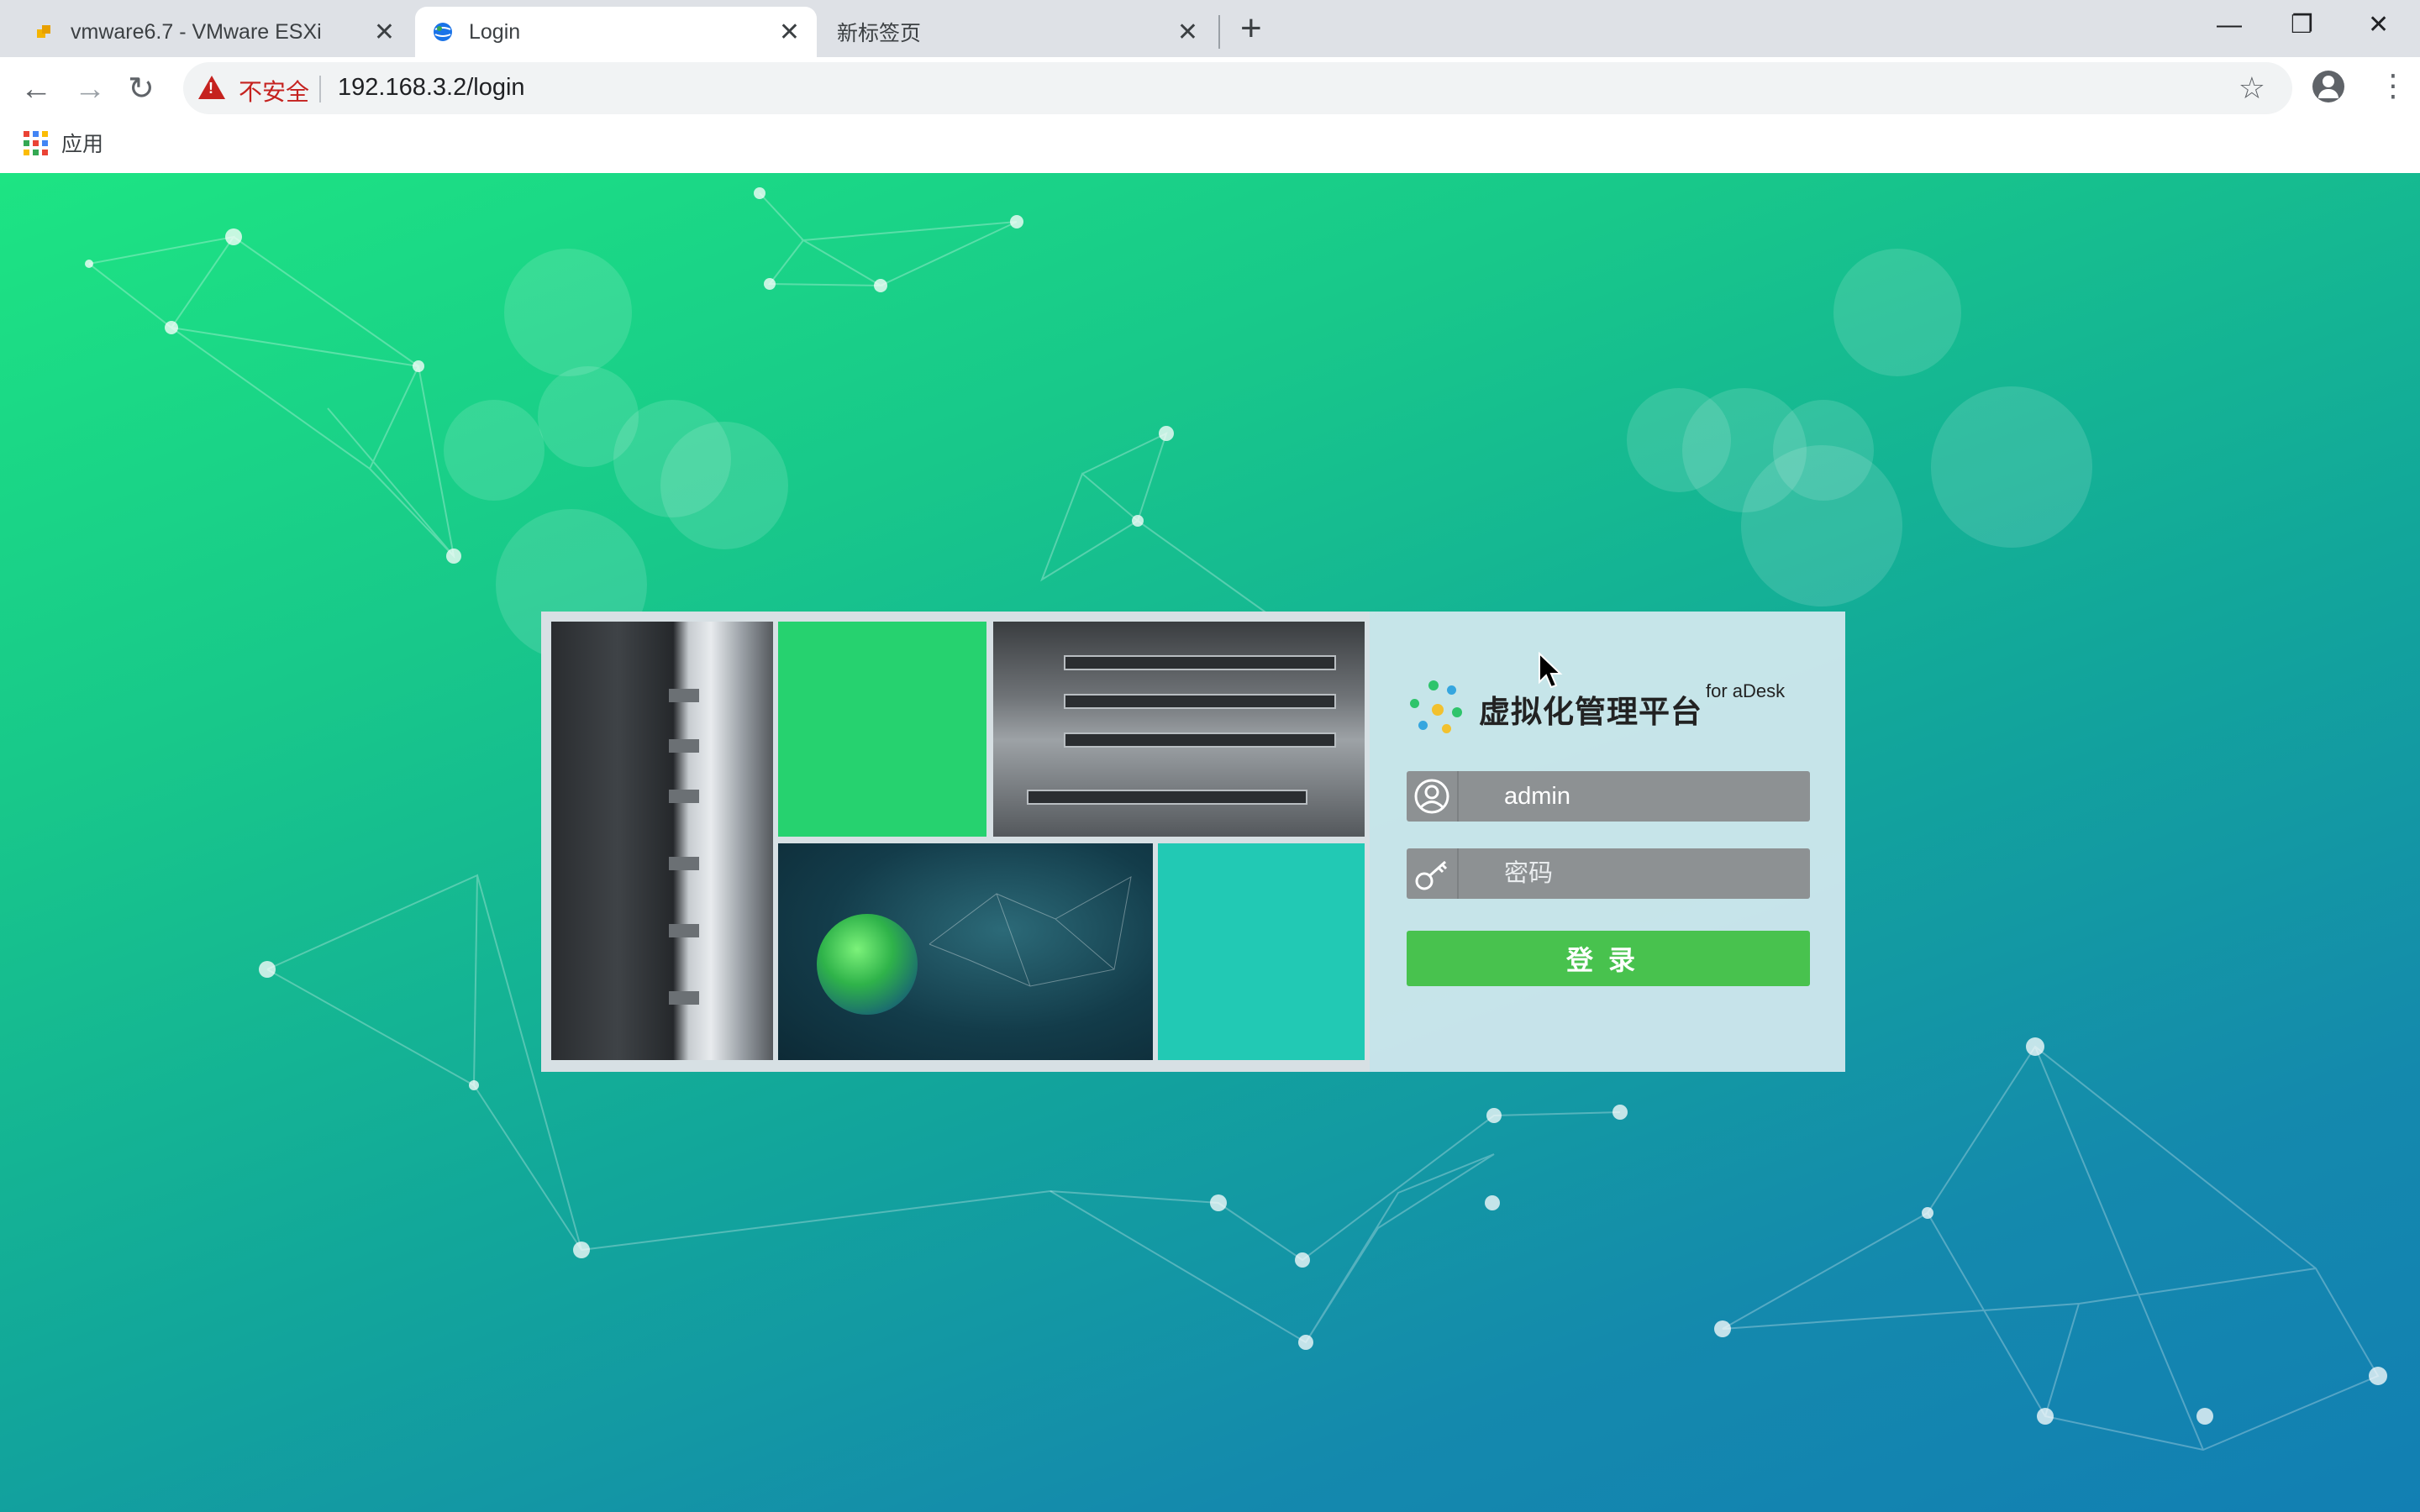 The width and height of the screenshot is (2420, 1512). What do you see at coordinates (879, 33) in the screenshot?
I see `tab-title: 新标签页` at bounding box center [879, 33].